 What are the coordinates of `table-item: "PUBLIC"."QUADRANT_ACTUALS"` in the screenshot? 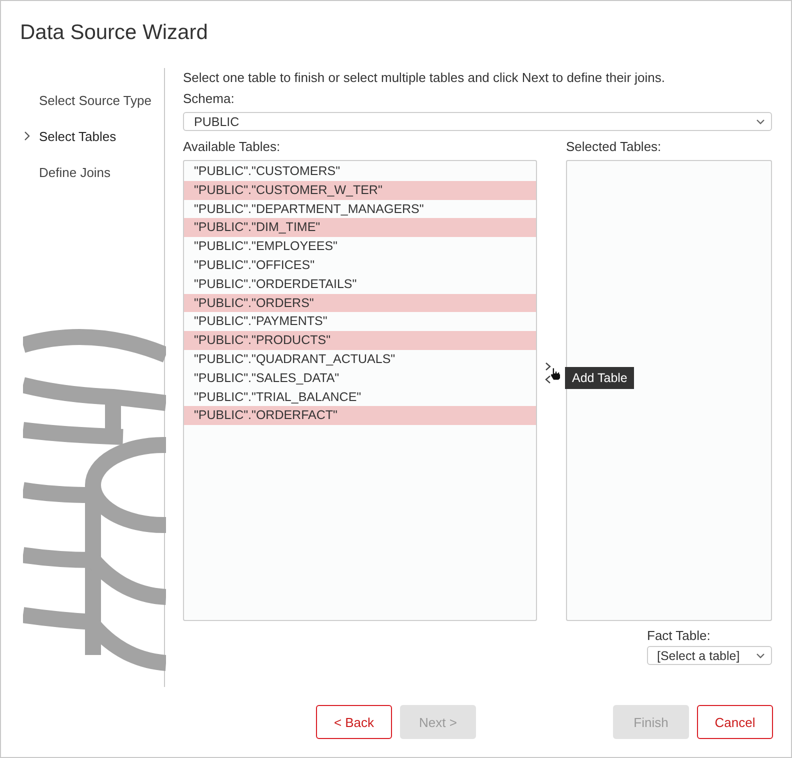 It's located at (360, 359).